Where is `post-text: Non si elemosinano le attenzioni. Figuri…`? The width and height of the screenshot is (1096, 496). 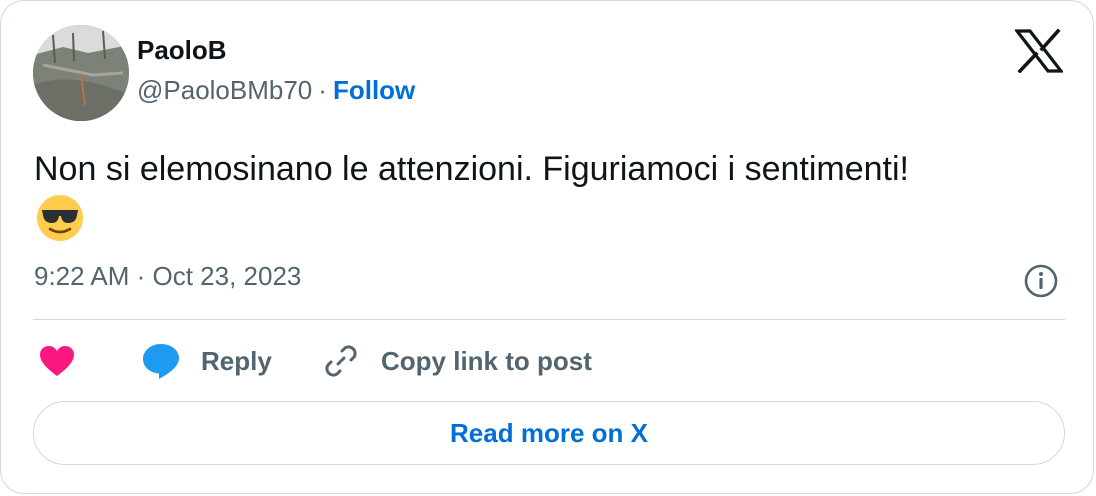
post-text: Non si elemosinano le attenzioni. Figuri… is located at coordinates (471, 169).